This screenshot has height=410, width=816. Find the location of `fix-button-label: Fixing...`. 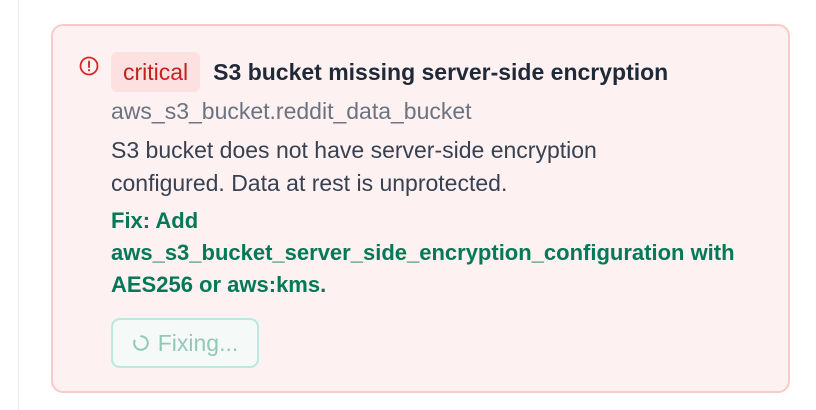

fix-button-label: Fixing... is located at coordinates (198, 342).